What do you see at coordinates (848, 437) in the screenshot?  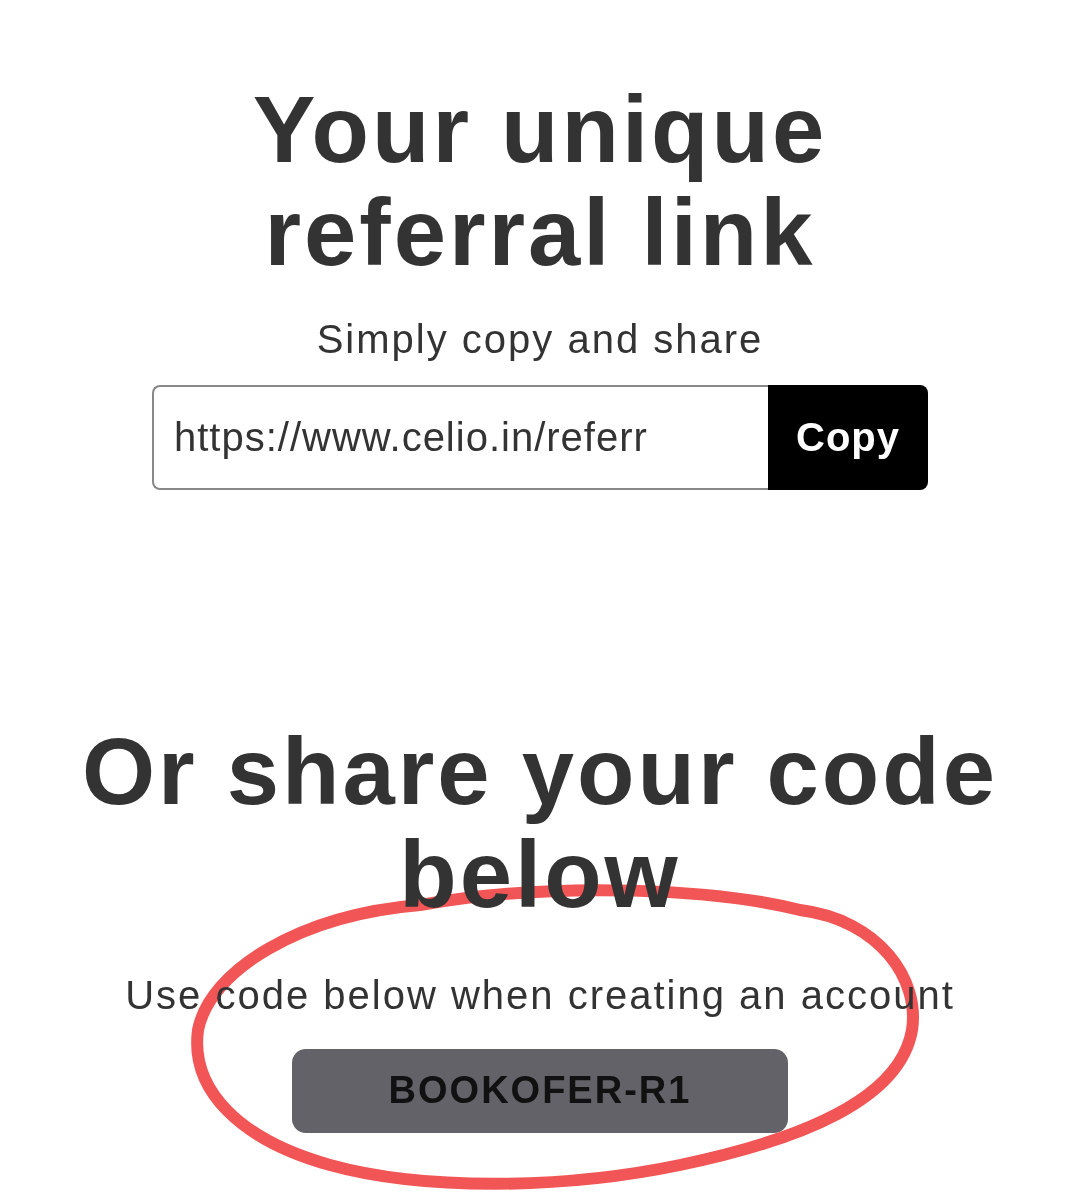 I see `copy-button: Copy` at bounding box center [848, 437].